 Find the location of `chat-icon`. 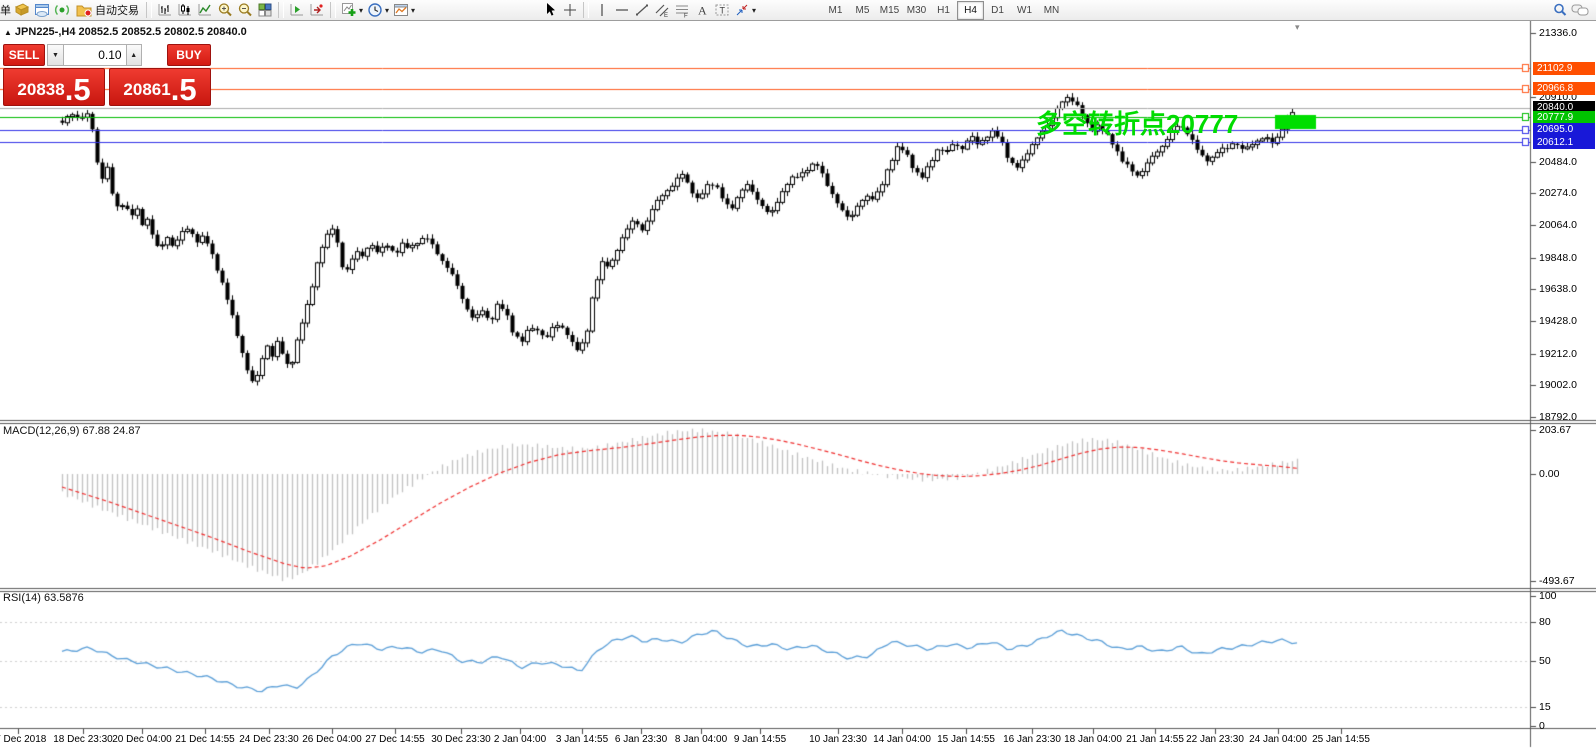

chat-icon is located at coordinates (1580, 10).